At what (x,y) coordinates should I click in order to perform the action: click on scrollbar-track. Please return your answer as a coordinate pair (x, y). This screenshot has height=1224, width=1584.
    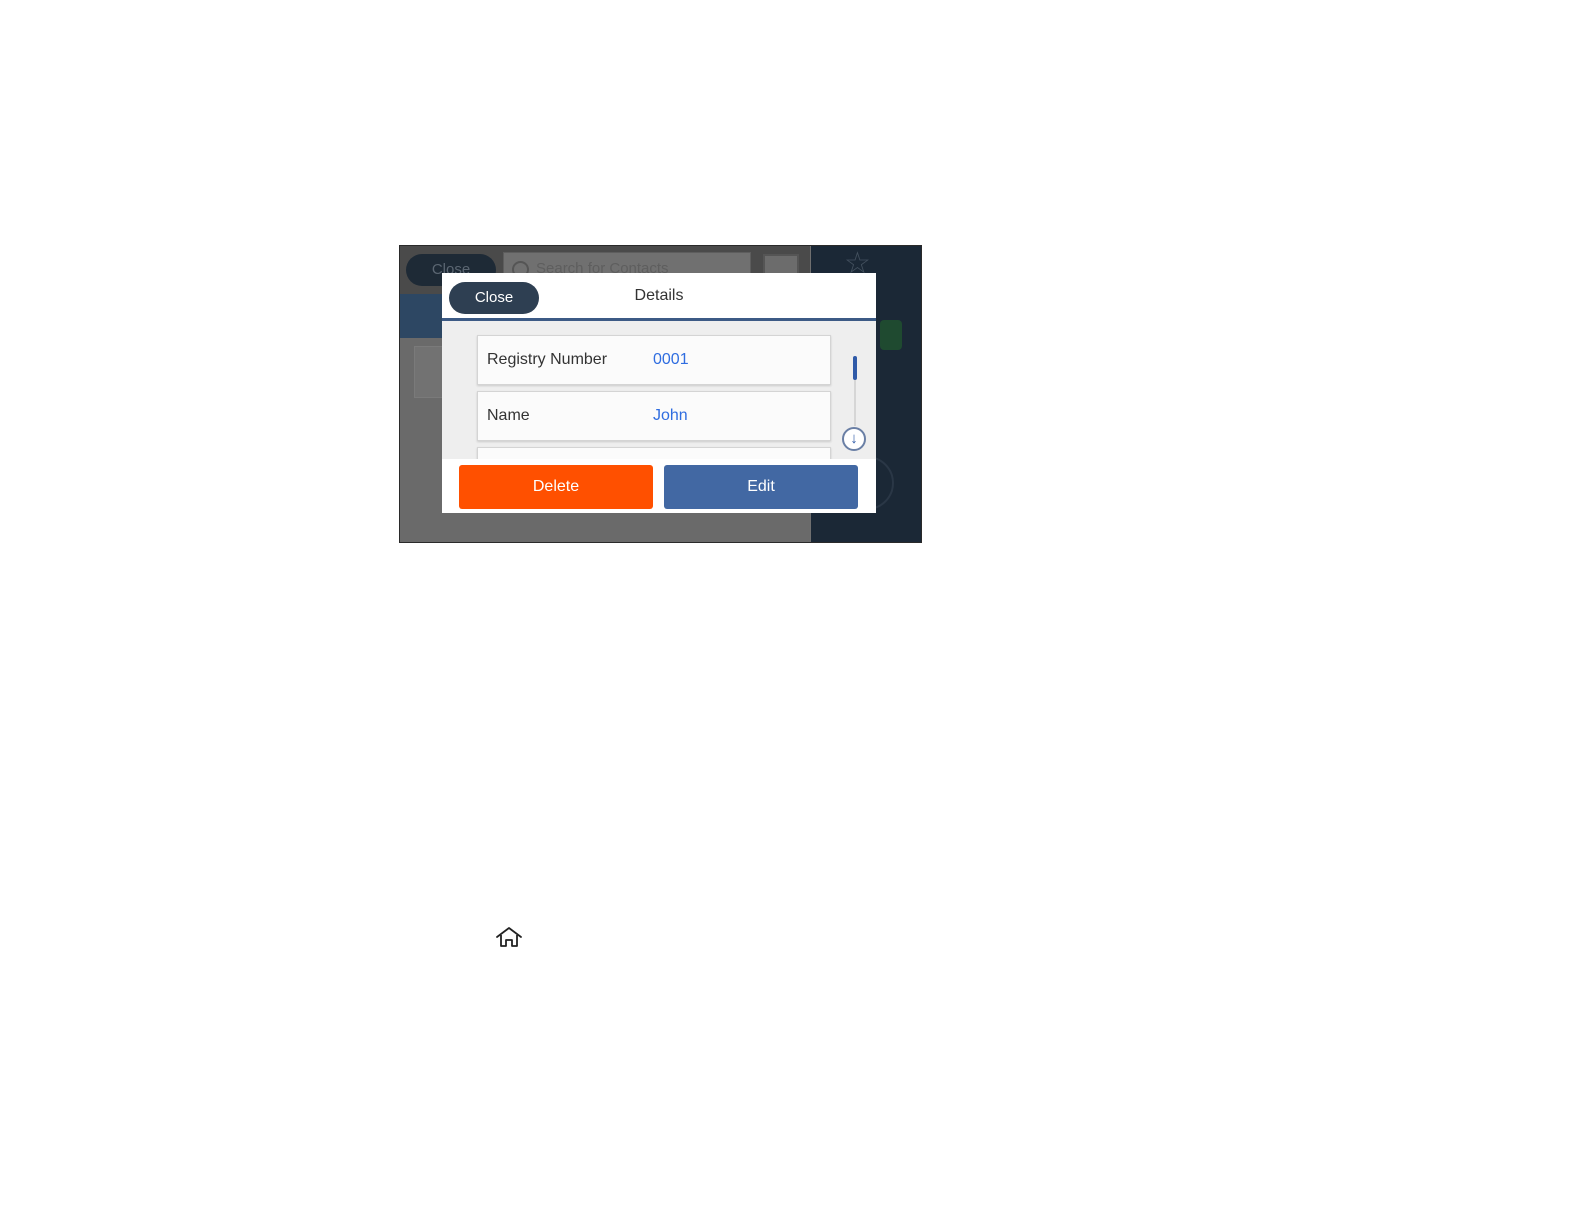
    Looking at the image, I should click on (855, 403).